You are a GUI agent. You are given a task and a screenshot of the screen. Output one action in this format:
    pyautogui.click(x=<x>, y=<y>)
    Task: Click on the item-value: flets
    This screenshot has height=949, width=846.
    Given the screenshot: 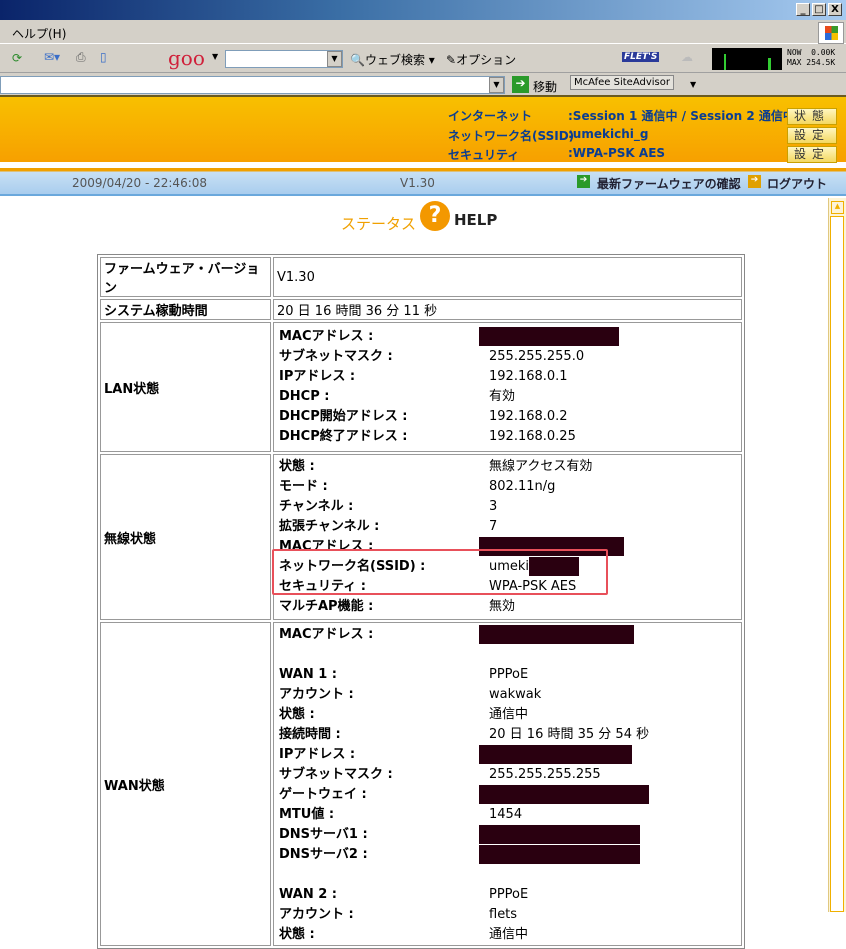 What is the action you would take?
    pyautogui.click(x=503, y=915)
    